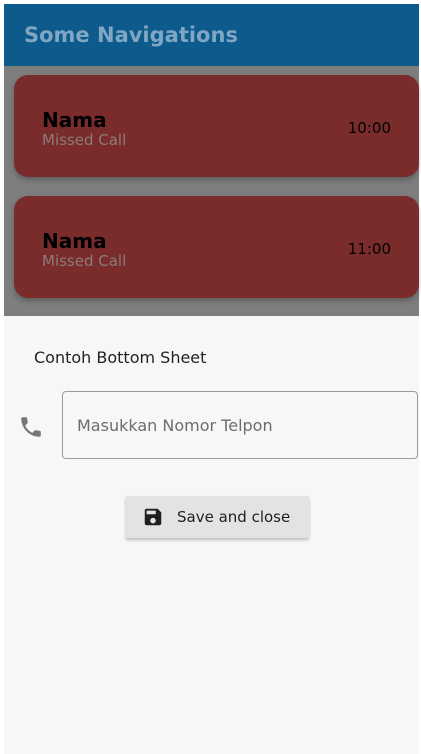  Describe the element at coordinates (216, 247) in the screenshot. I see `list-item: Nama Missed Call 11:00` at that location.